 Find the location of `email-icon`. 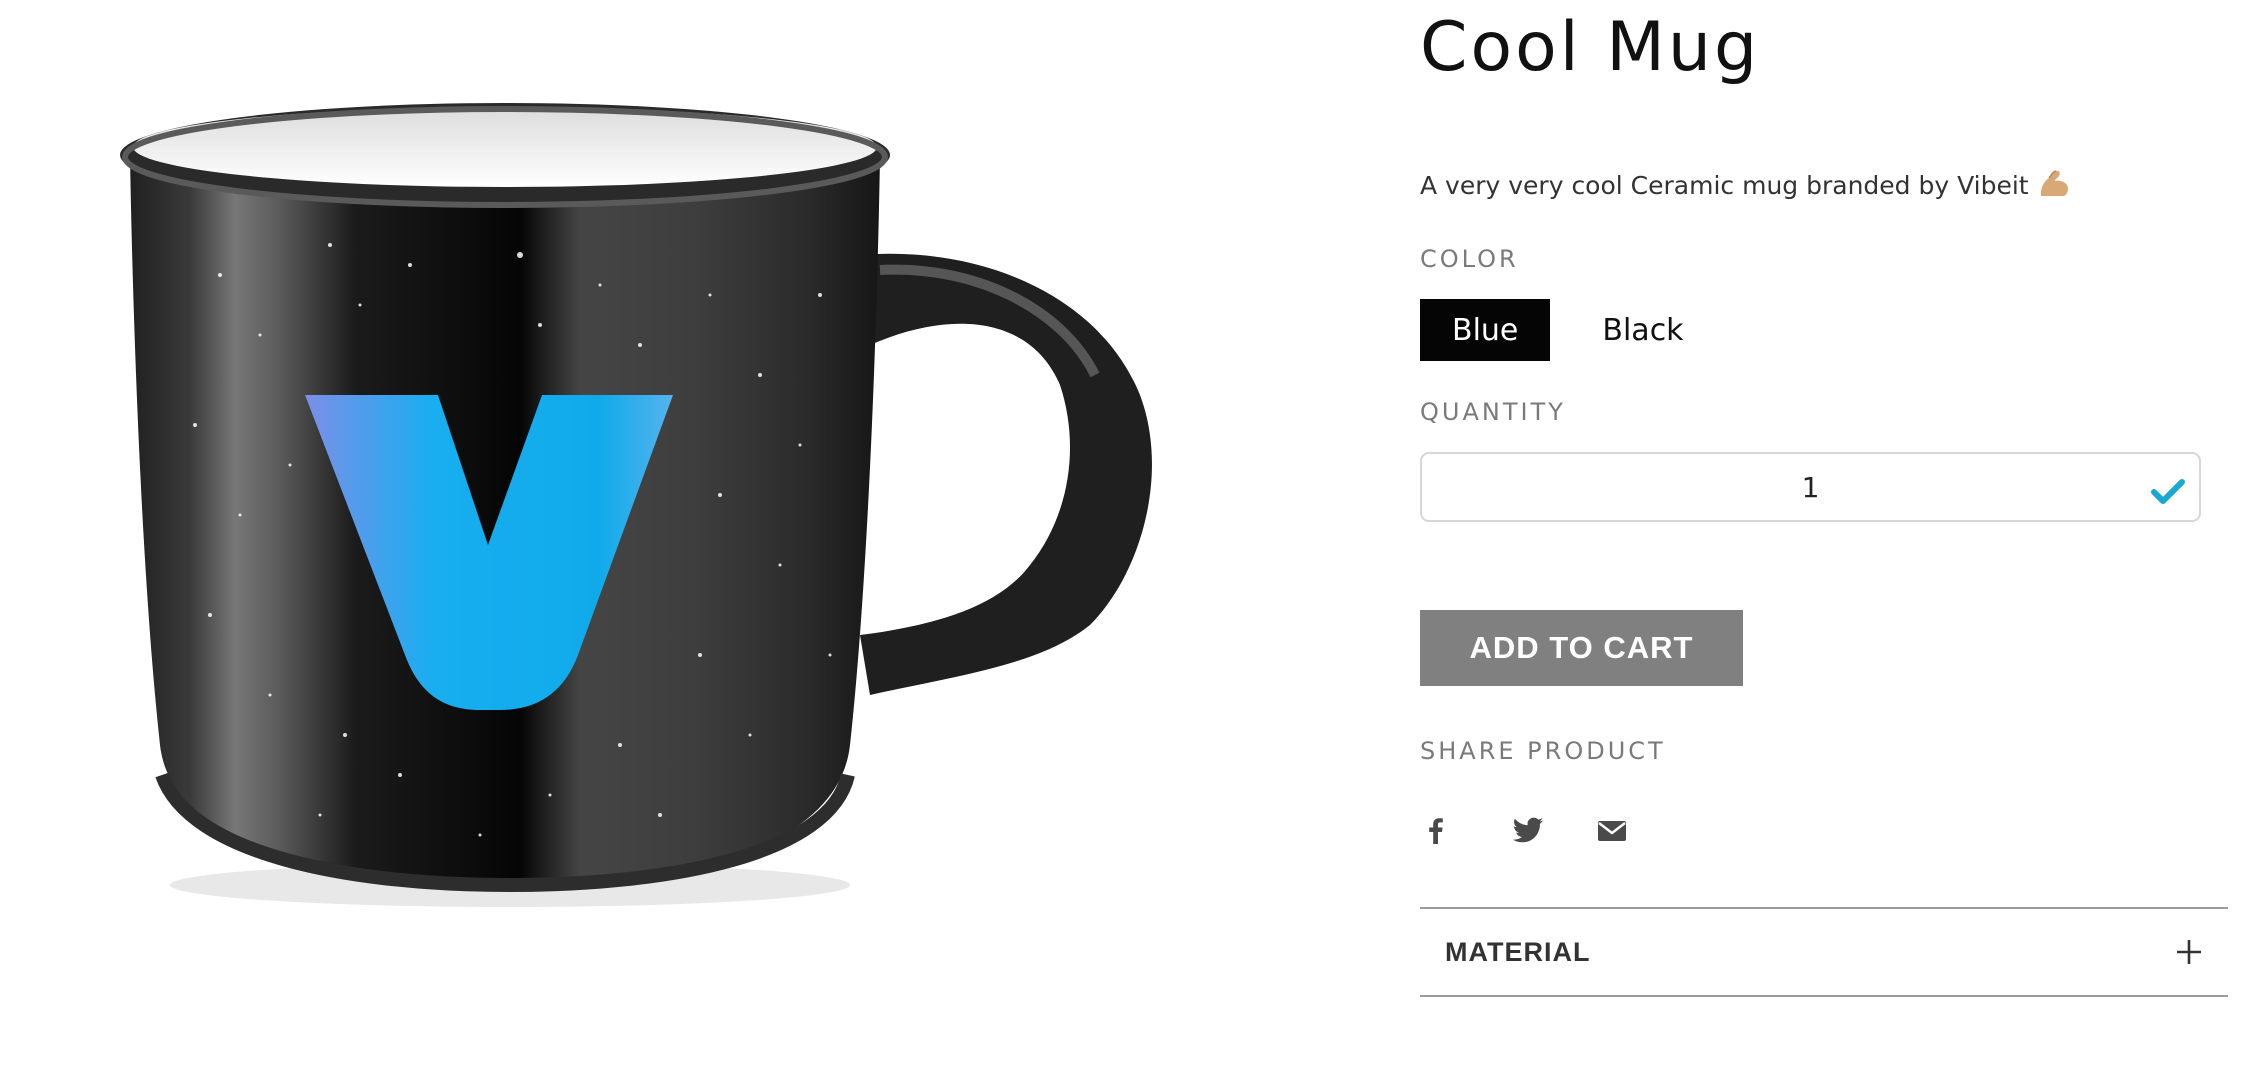

email-icon is located at coordinates (1612, 830).